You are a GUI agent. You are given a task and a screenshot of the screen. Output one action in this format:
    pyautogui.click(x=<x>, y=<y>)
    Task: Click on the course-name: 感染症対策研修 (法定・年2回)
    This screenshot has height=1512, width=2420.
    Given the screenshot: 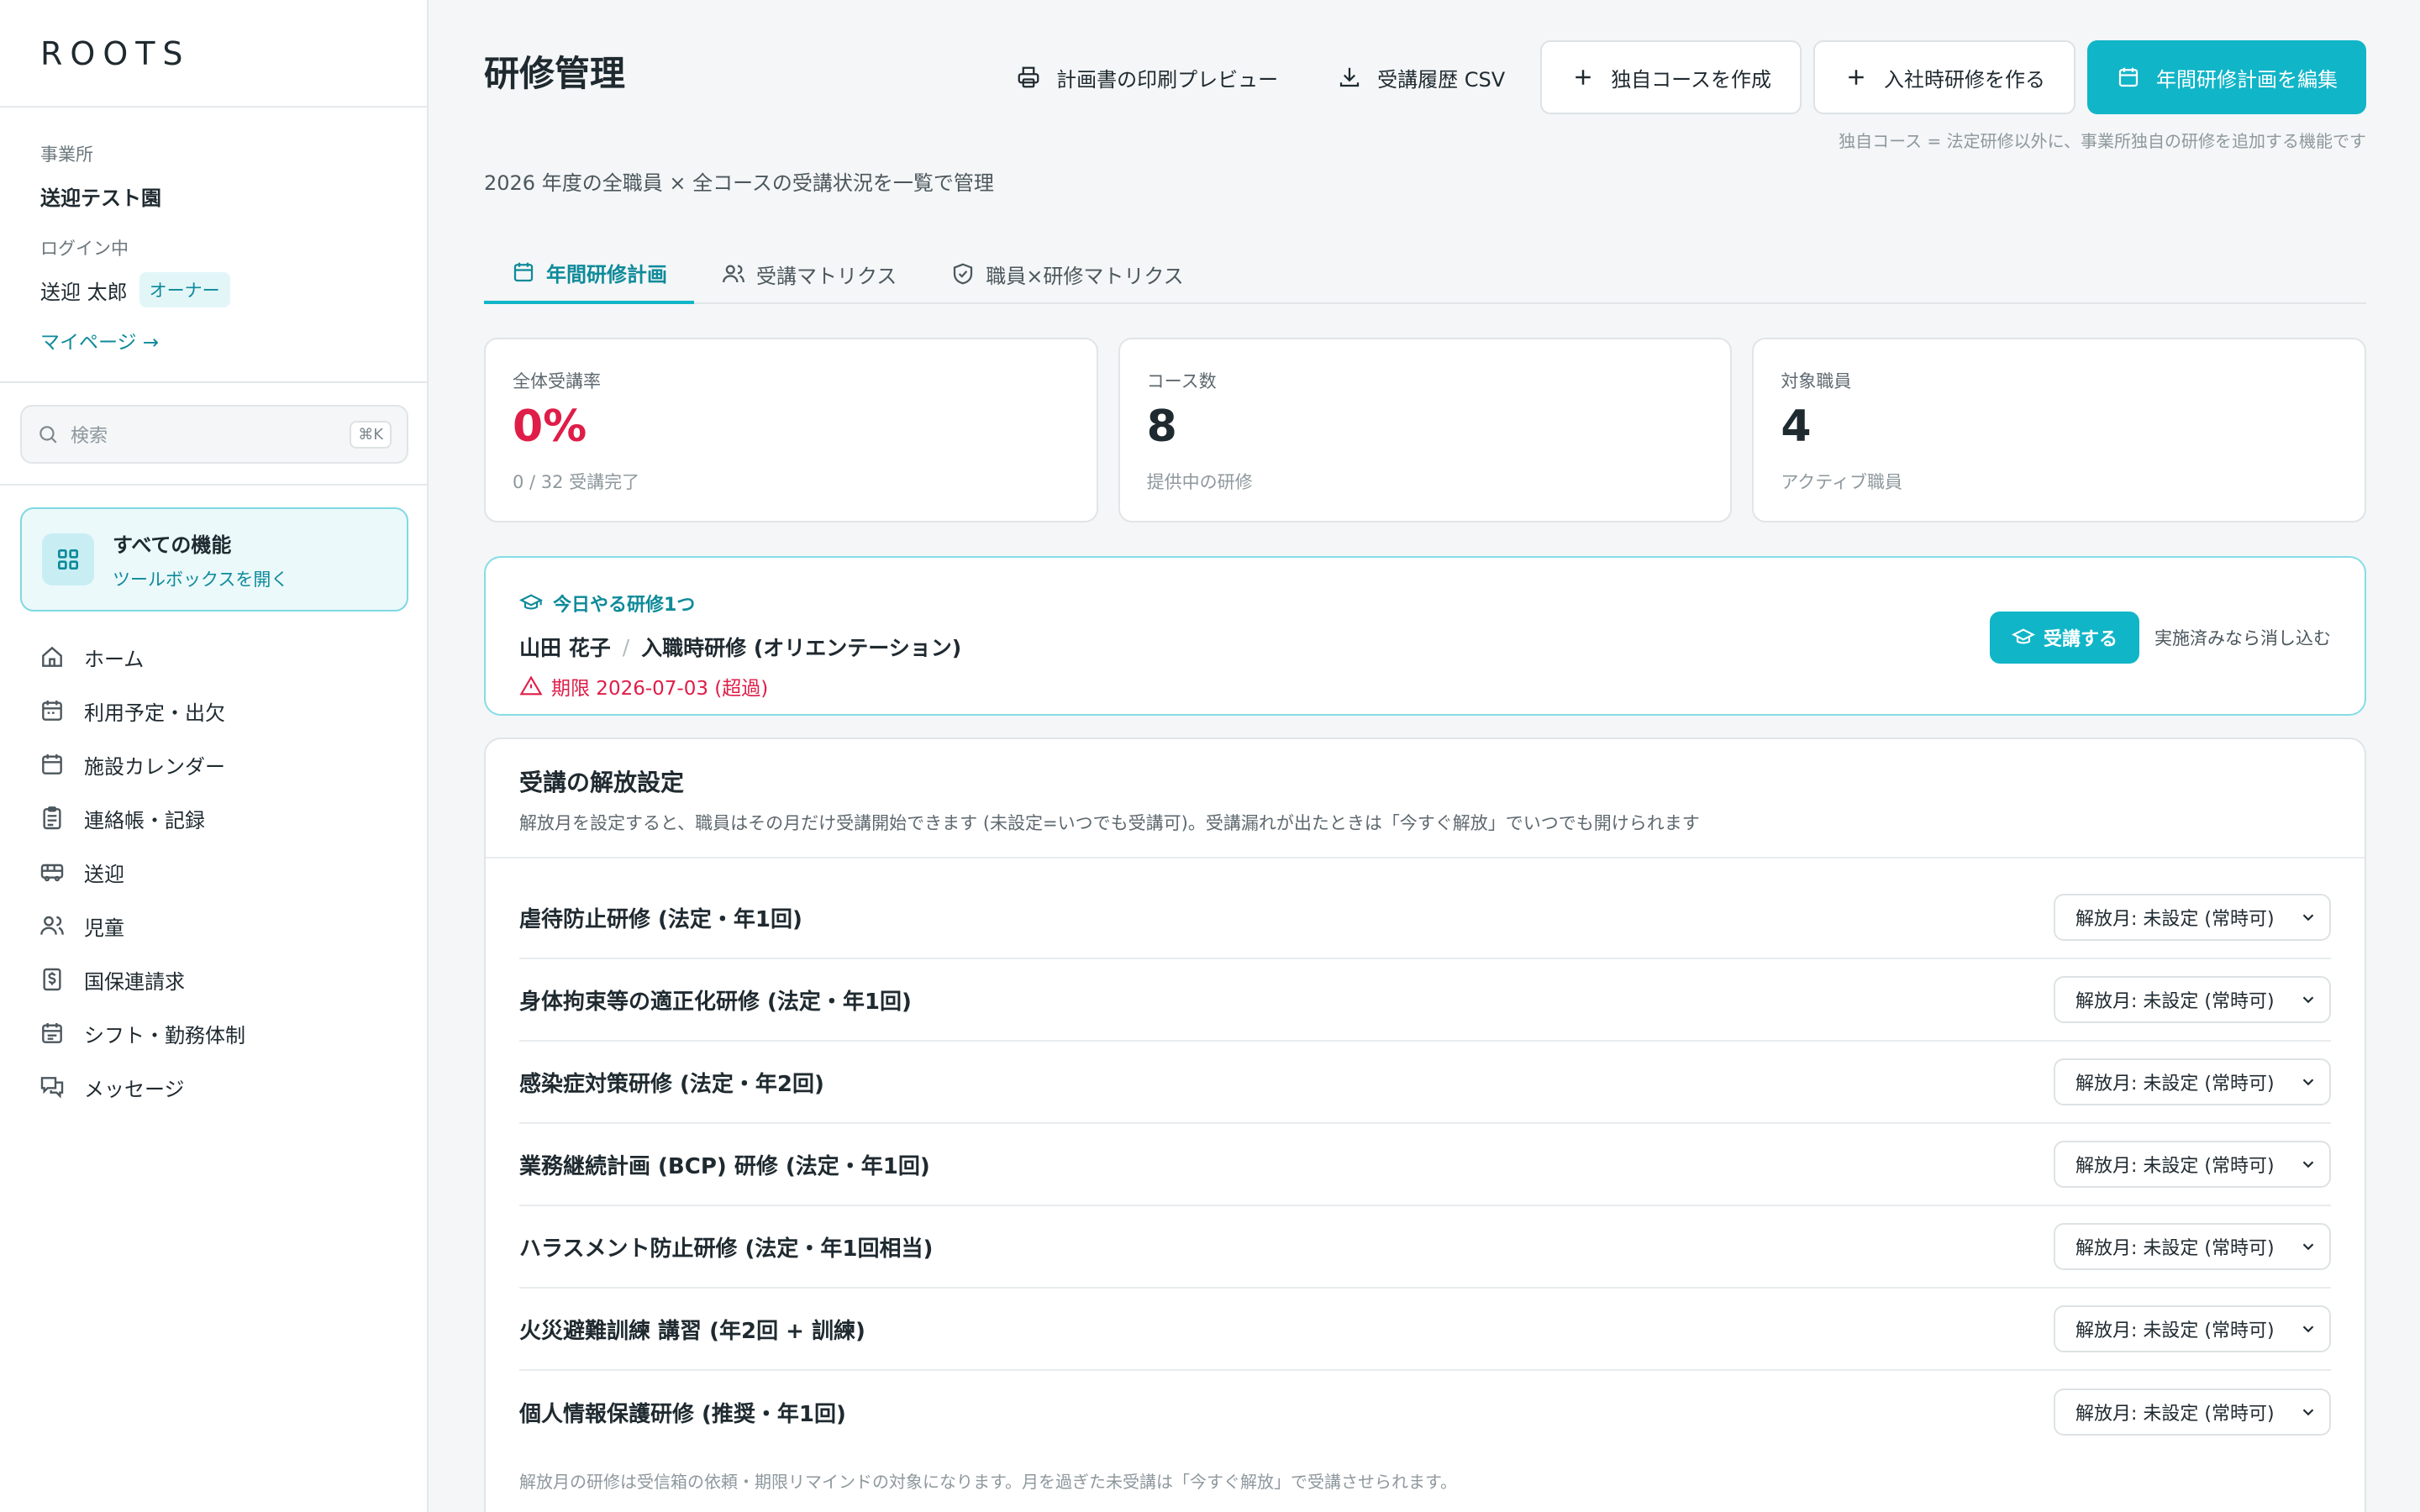 What is the action you would take?
    pyautogui.click(x=672, y=1084)
    